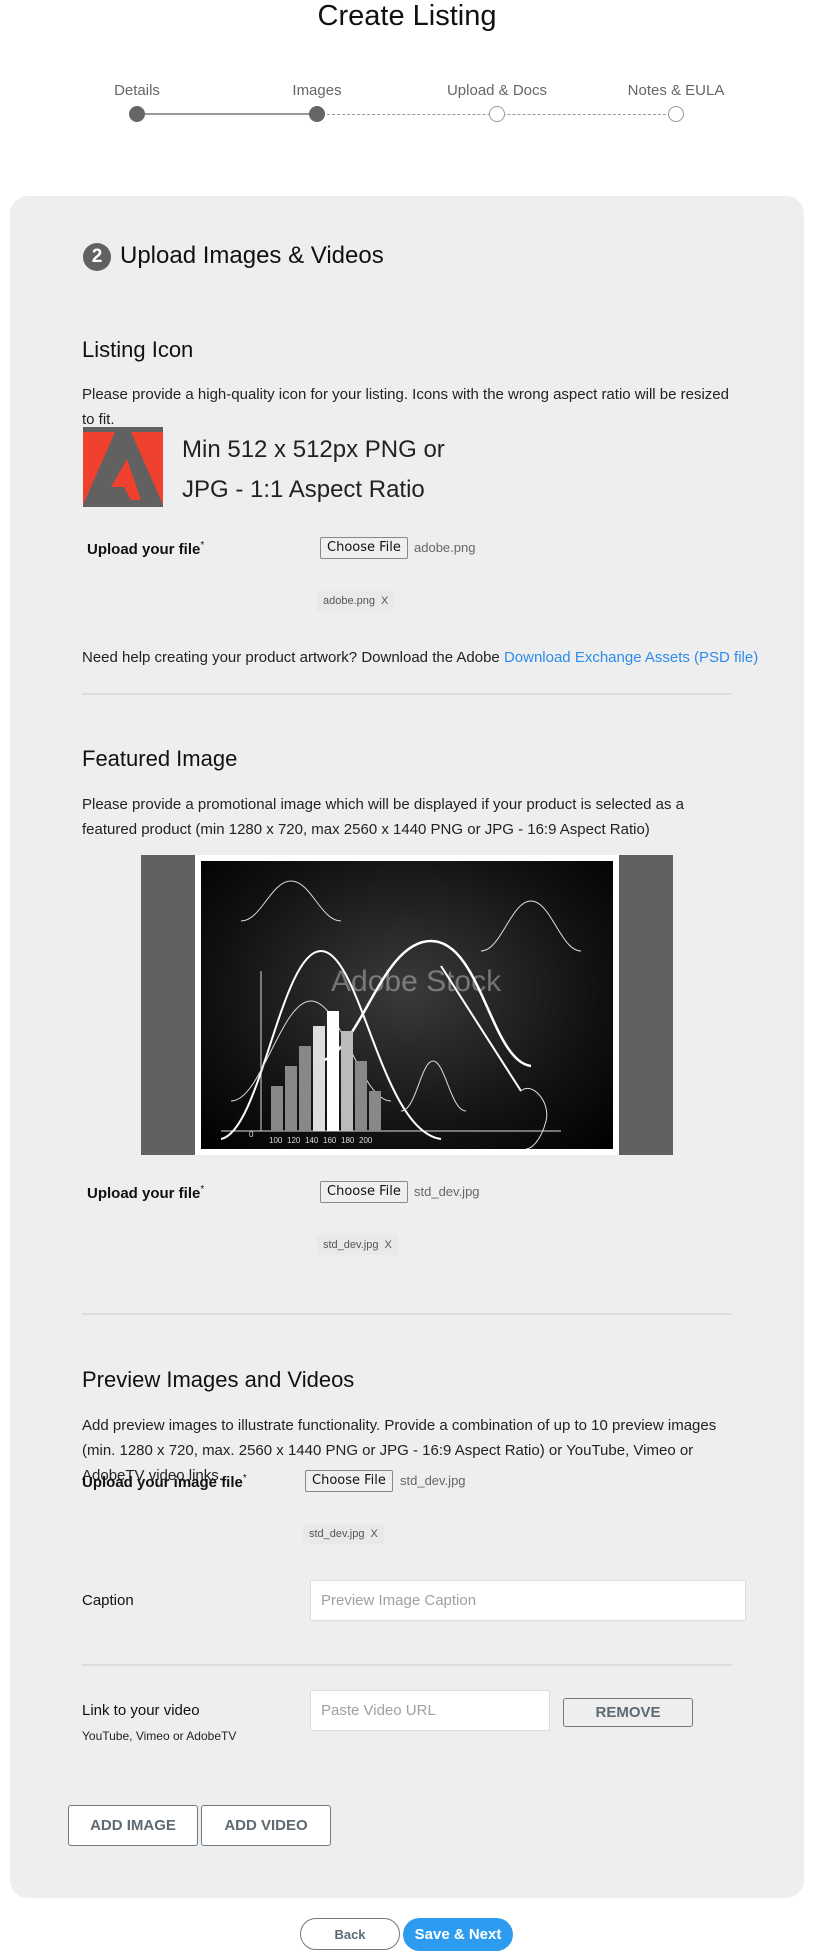 The height and width of the screenshot is (1960, 814). Describe the element at coordinates (631, 657) in the screenshot. I see `download-assets-link: Download Exchange Assets (PSD file)` at that location.